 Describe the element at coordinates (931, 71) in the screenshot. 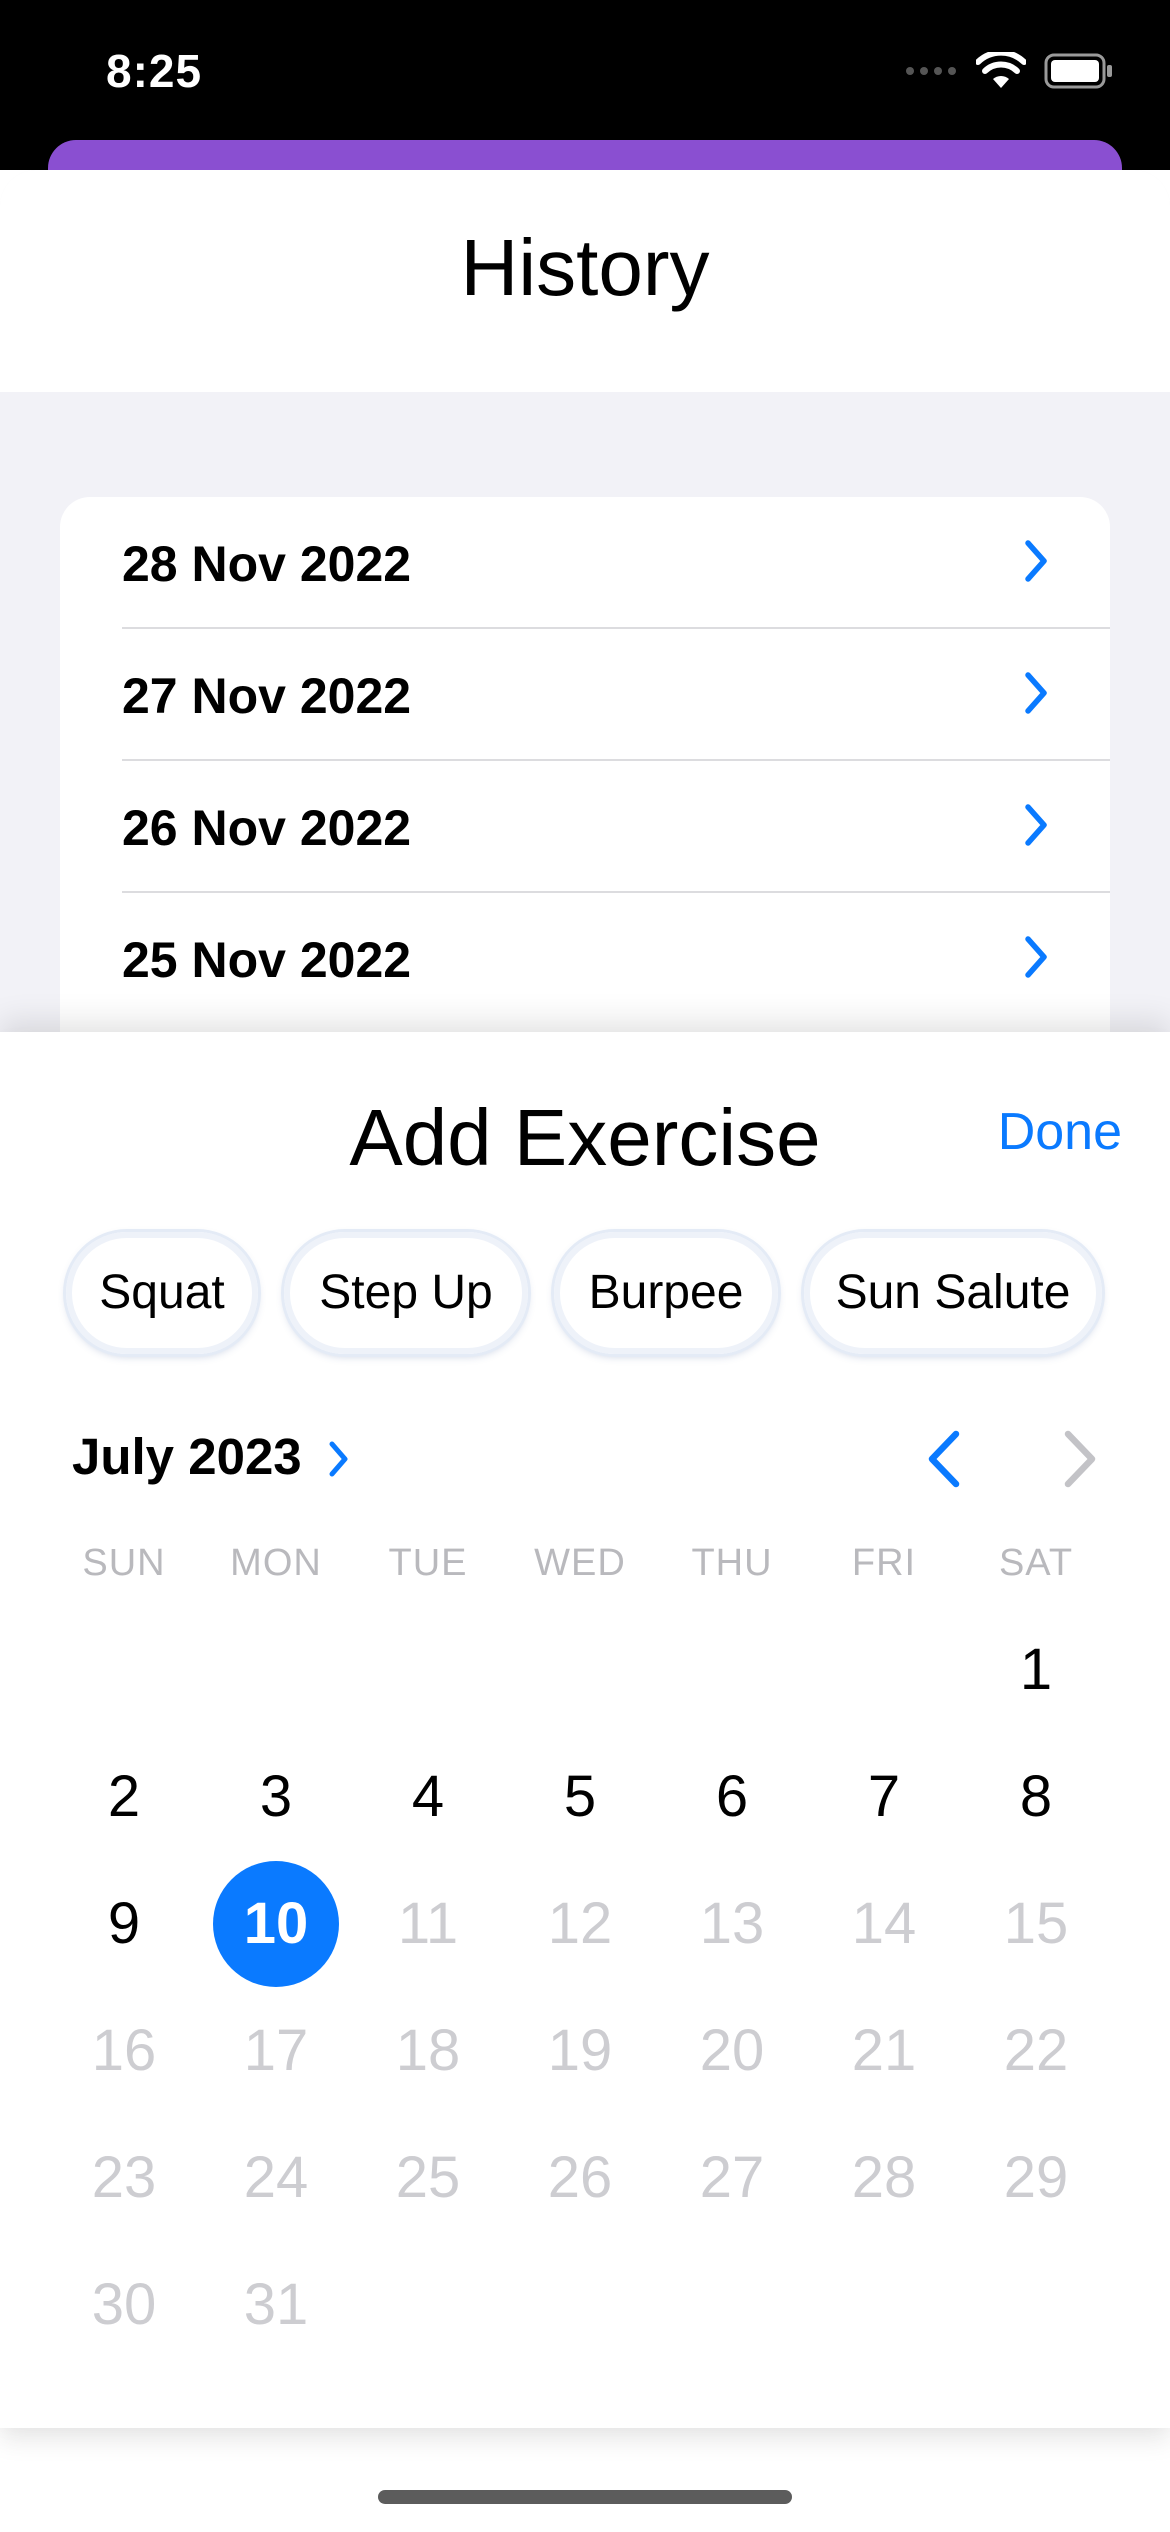

I see `signal-icon` at that location.